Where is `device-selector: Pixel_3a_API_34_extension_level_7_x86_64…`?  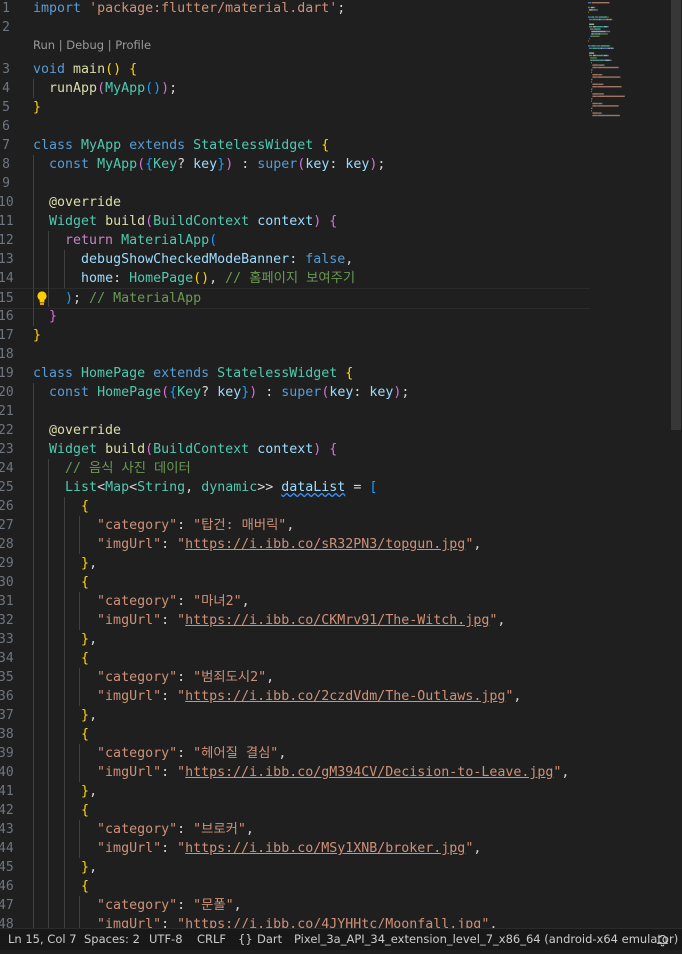 device-selector: Pixel_3a_API_34_extension_level_7_x86_64… is located at coordinates (486, 939).